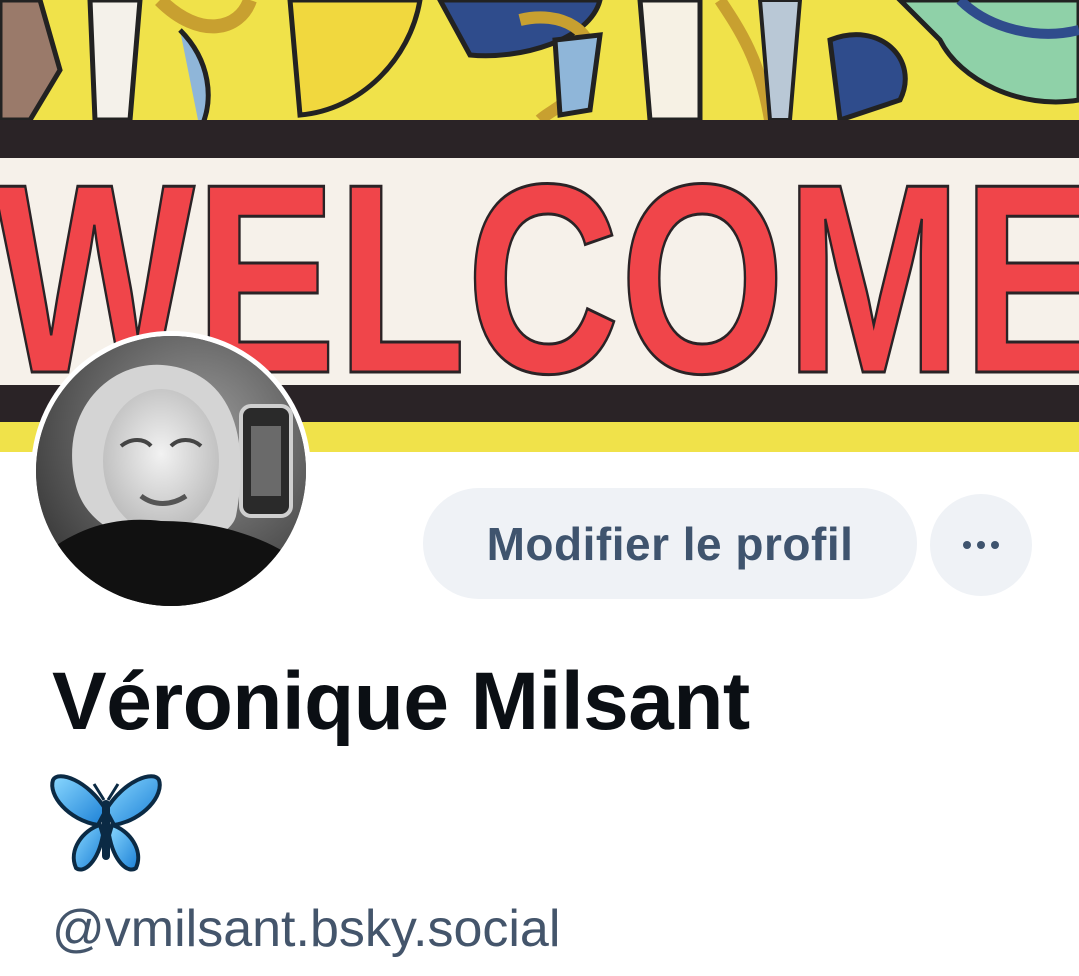 The width and height of the screenshot is (1079, 976). What do you see at coordinates (670, 543) in the screenshot?
I see `edit-profile-button: Modifier le profil` at bounding box center [670, 543].